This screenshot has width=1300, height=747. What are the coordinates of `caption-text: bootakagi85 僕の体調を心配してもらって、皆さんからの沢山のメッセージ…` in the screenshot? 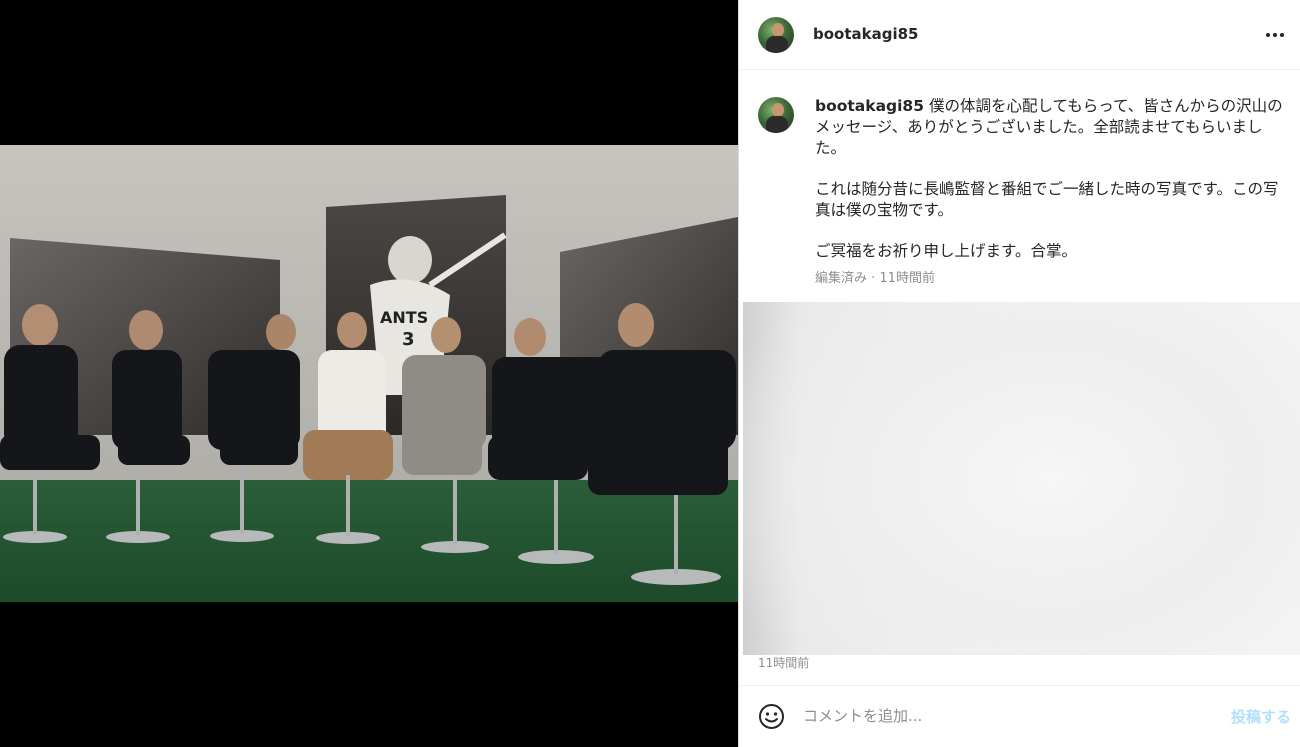 It's located at (1050, 179).